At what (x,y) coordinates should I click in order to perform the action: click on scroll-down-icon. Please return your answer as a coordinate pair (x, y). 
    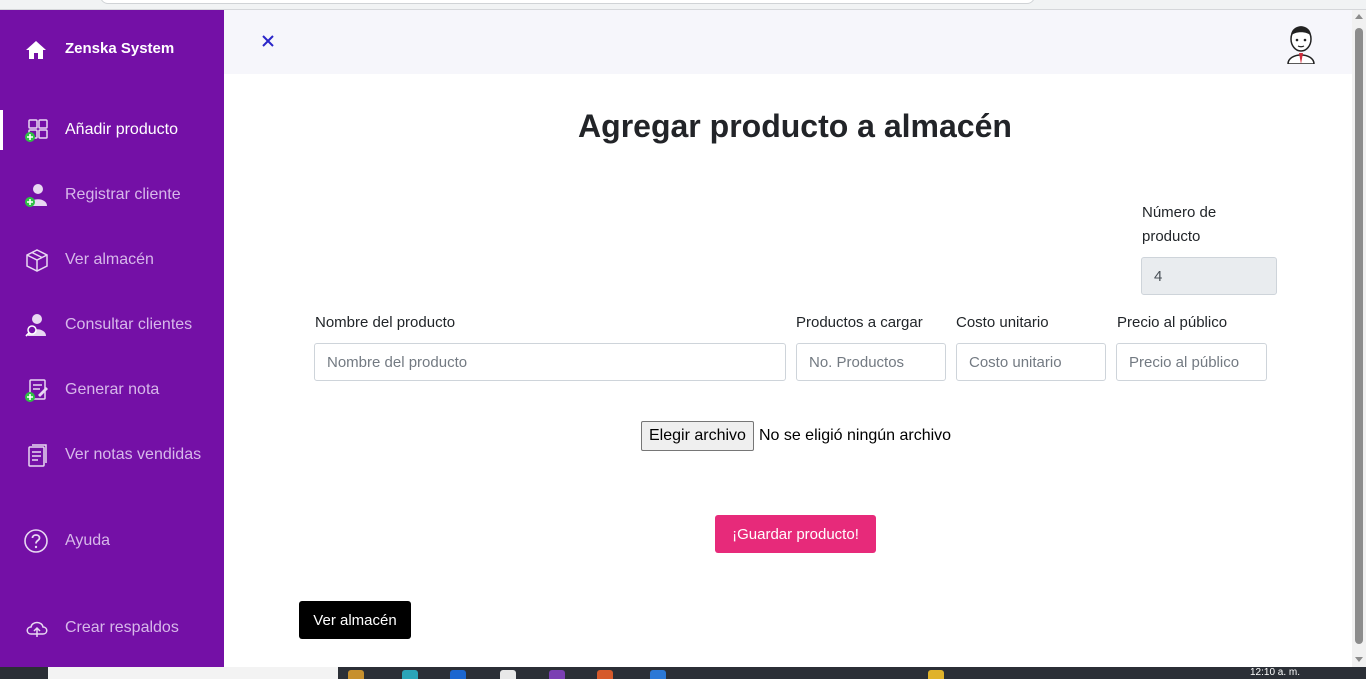
    Looking at the image, I should click on (1359, 659).